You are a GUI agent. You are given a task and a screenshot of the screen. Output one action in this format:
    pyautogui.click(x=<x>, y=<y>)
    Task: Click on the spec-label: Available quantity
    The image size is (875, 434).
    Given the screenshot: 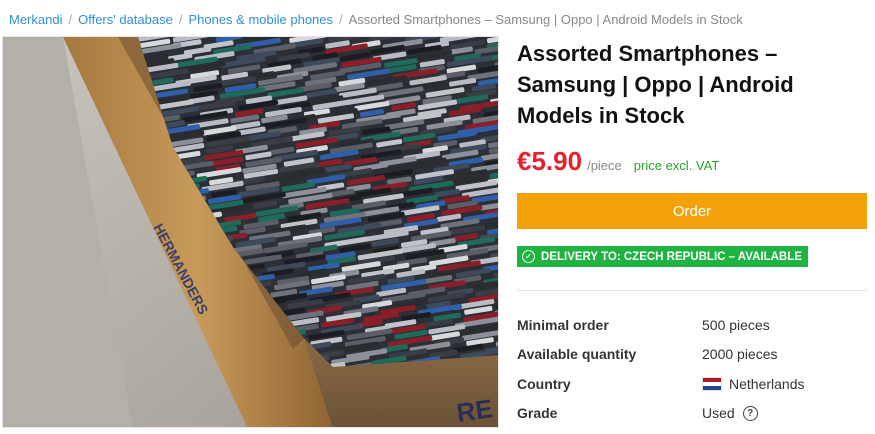 What is the action you would take?
    pyautogui.click(x=577, y=354)
    